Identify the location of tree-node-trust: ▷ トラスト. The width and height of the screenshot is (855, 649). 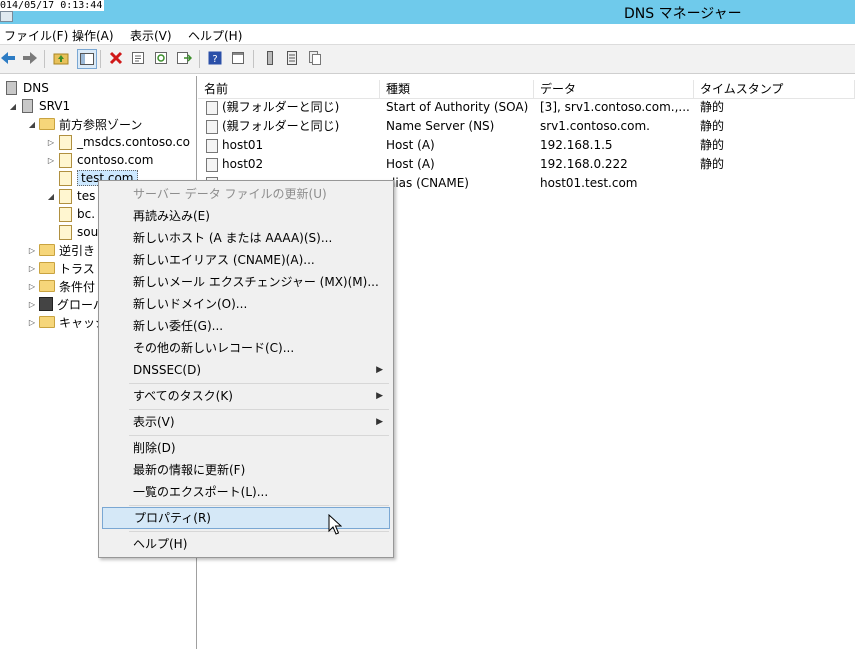
(67, 268).